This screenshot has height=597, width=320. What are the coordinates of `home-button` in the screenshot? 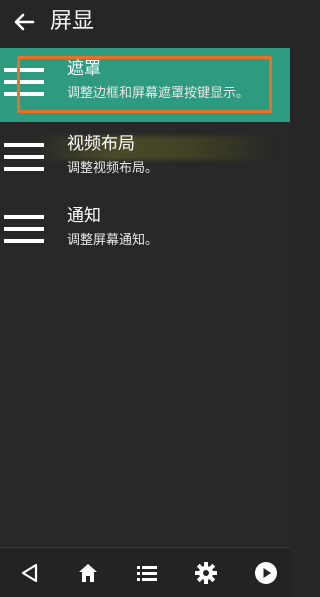 It's located at (88, 573).